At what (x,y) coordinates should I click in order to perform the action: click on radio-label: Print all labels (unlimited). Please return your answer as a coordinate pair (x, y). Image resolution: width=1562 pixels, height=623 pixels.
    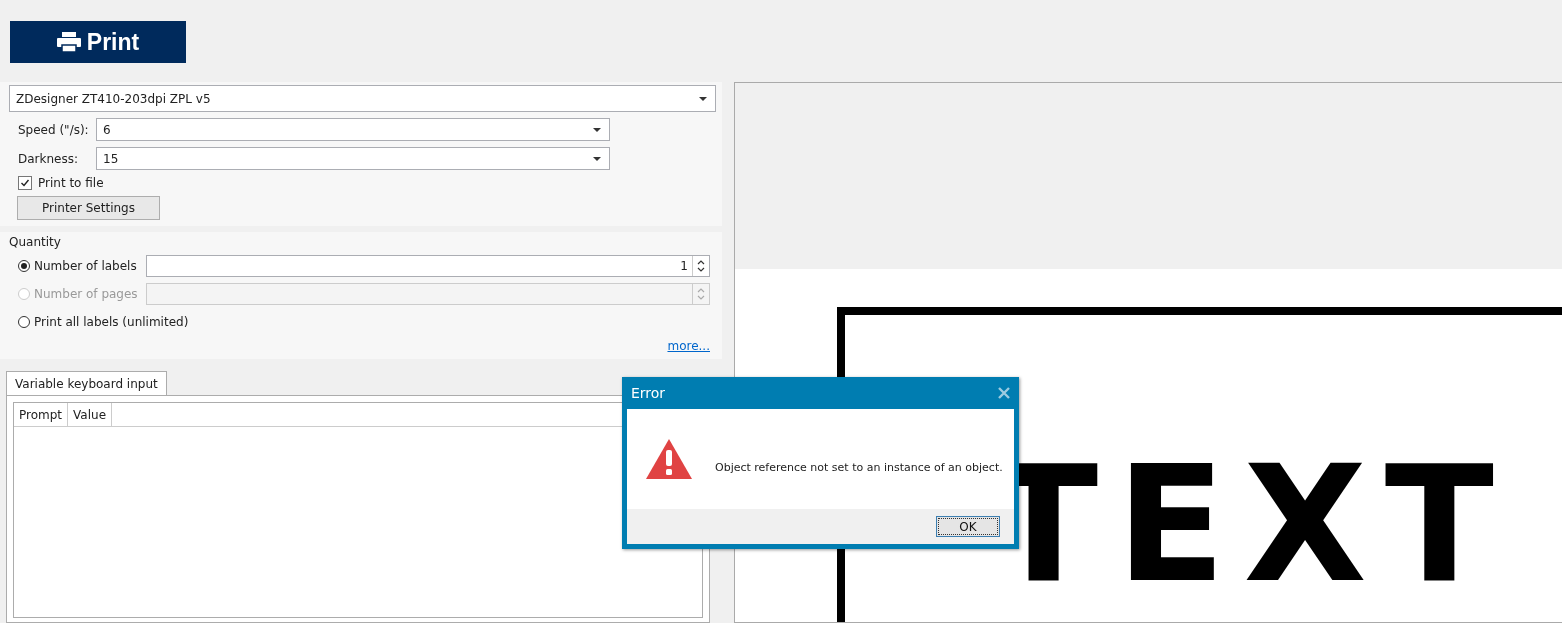
    Looking at the image, I should click on (111, 322).